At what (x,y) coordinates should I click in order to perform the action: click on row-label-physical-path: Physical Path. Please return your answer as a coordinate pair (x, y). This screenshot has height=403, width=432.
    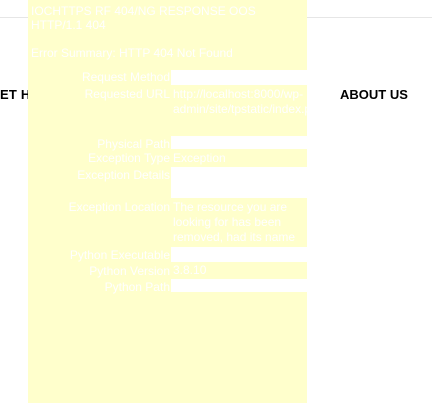
    Looking at the image, I should click on (133, 144).